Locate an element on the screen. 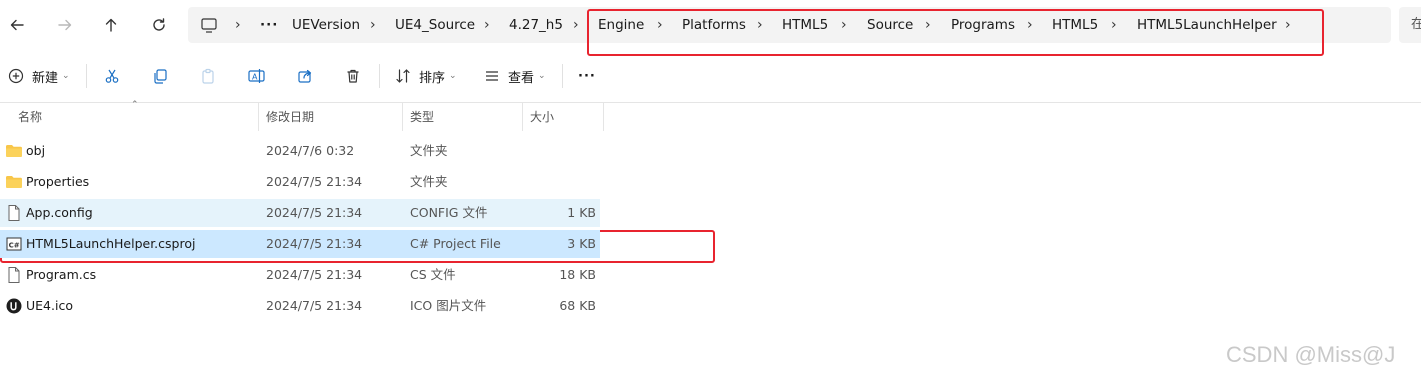  arrow-right-icon is located at coordinates (65, 25).